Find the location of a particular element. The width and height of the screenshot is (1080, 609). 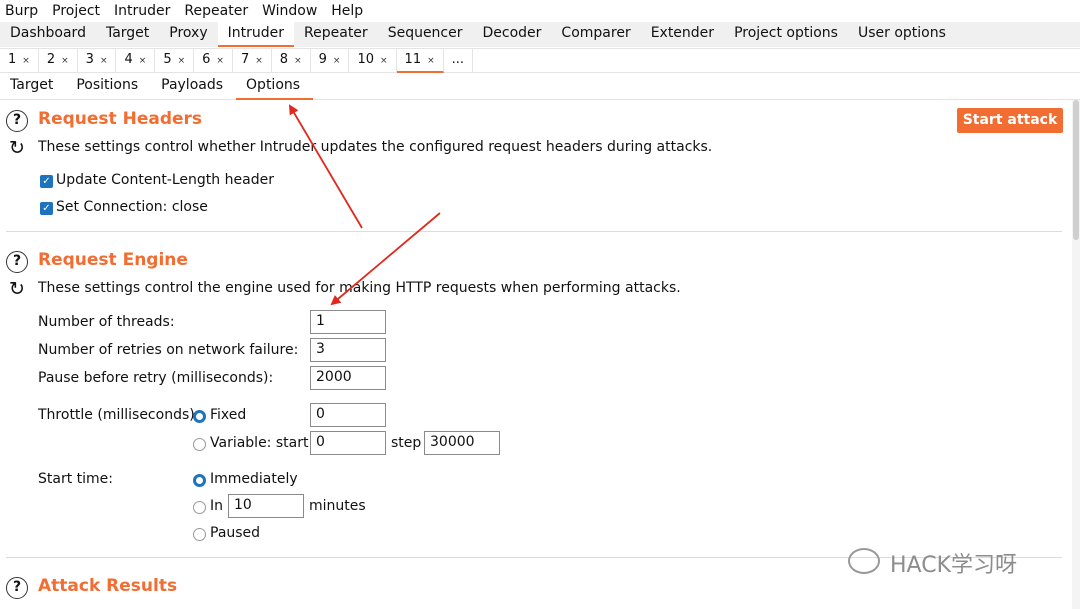

annotation-arrows is located at coordinates (364, 205).